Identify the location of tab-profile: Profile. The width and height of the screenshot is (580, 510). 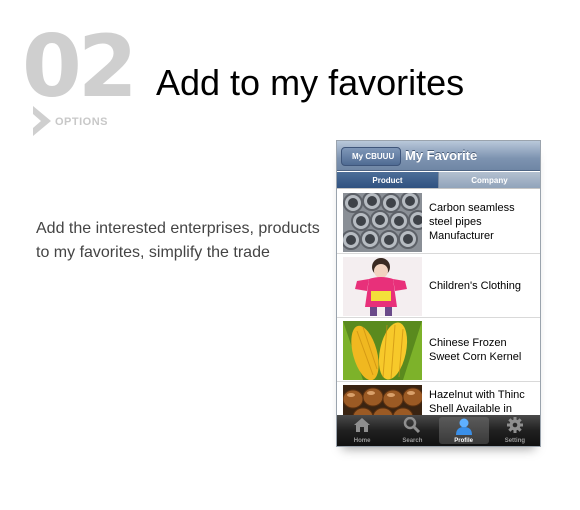
(463, 430).